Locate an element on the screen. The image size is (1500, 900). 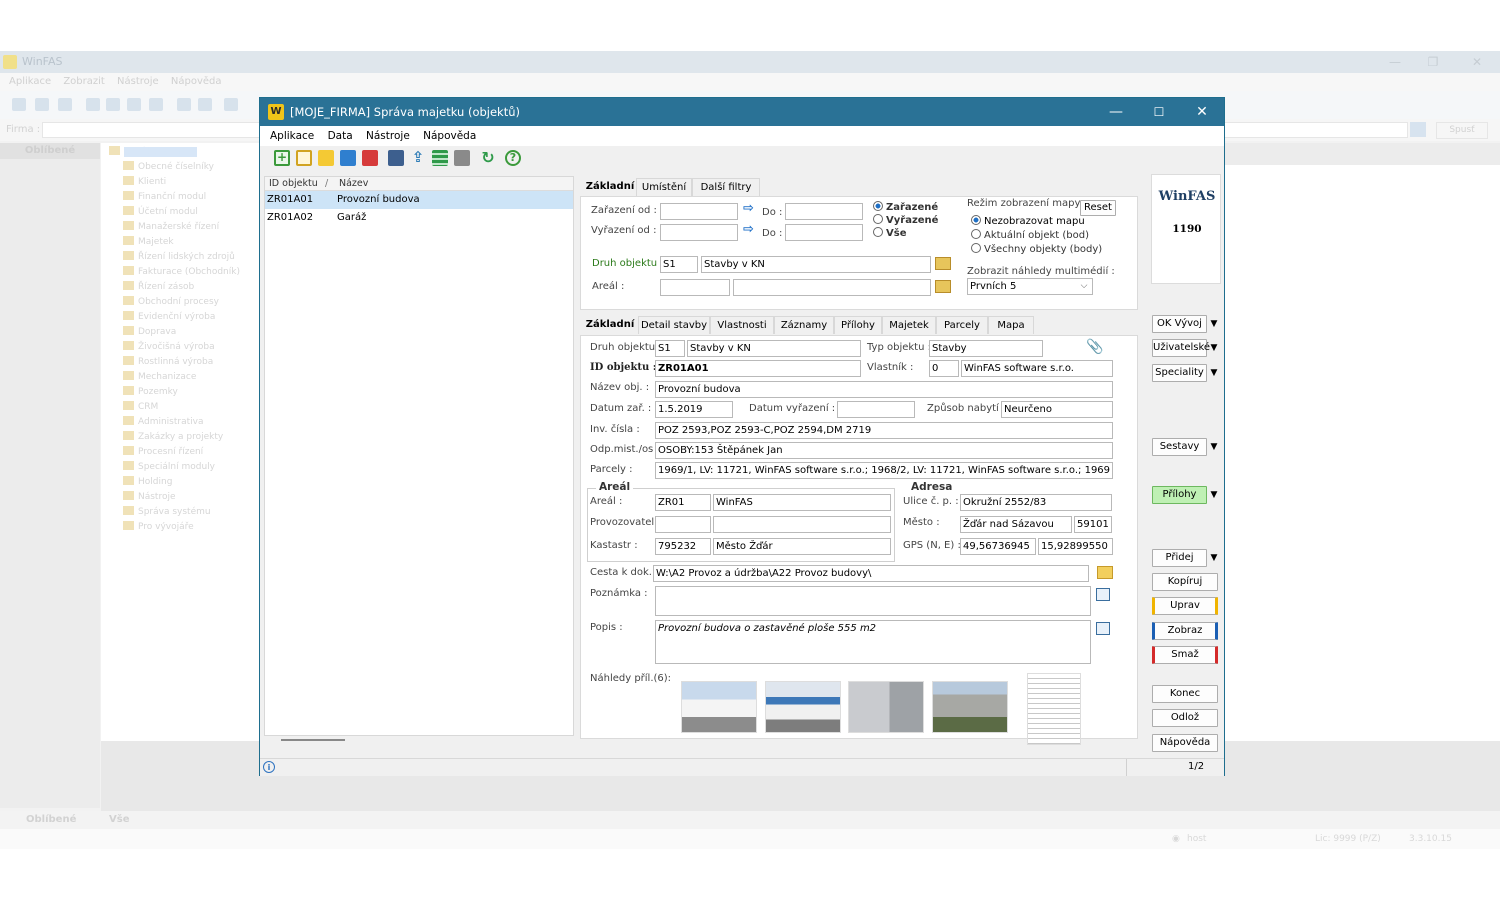
cesta-field: W:\A2 Provoz a údržba\A22 Provoz budovy\ is located at coordinates (871, 573).